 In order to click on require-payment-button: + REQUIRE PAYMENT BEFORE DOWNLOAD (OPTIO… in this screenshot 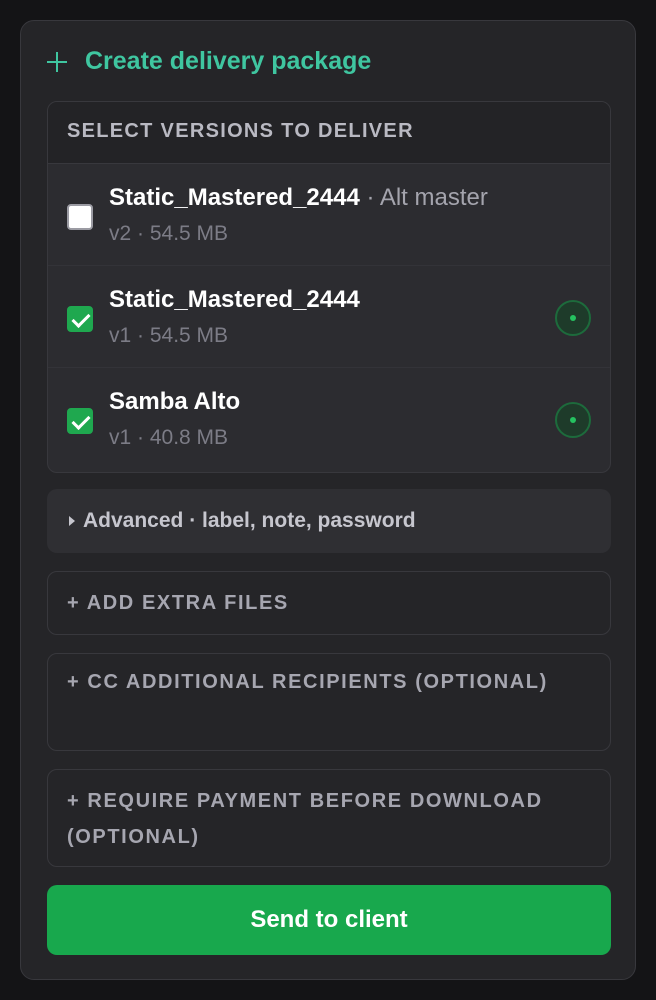, I will do `click(329, 818)`.